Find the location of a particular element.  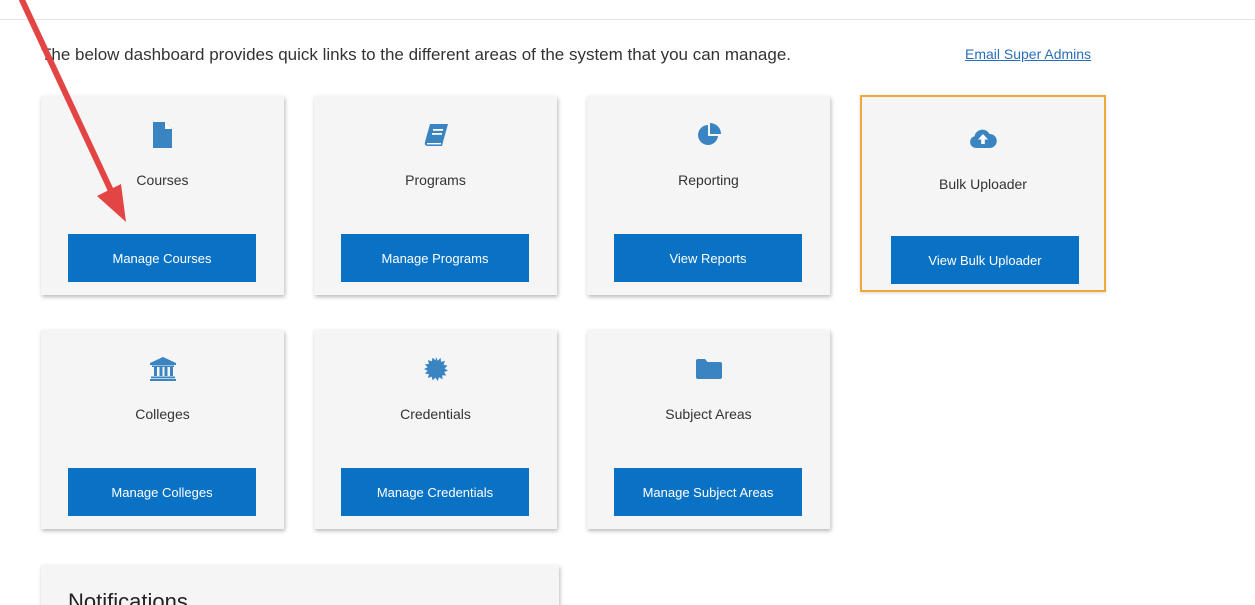

manage-credentials-button: Manage Credentials is located at coordinates (435, 492).